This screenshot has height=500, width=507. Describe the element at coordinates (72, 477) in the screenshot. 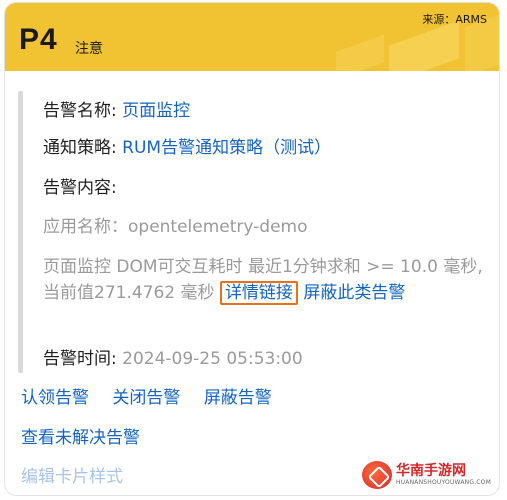

I see `edit-card-style-link: 编辑卡片样式` at that location.